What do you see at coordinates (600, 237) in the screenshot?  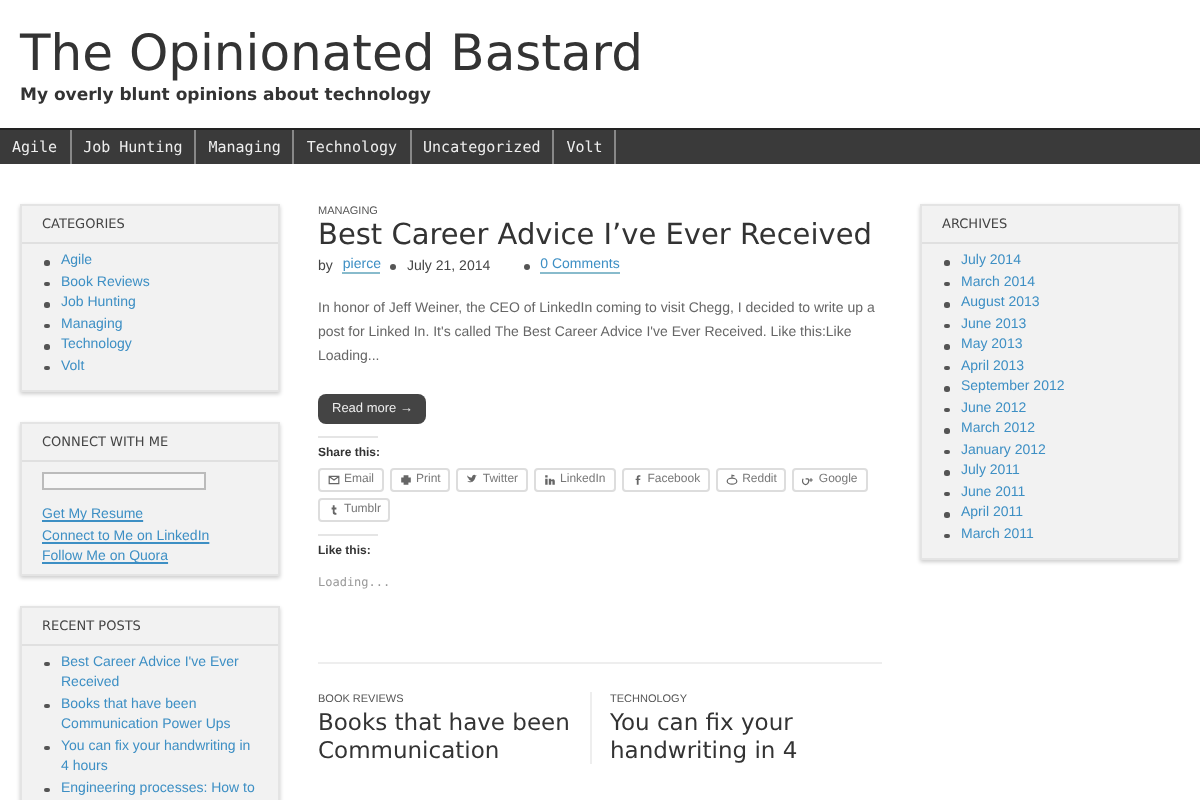 I see `post-title: Best Career Advice I’ve Ever Received` at bounding box center [600, 237].